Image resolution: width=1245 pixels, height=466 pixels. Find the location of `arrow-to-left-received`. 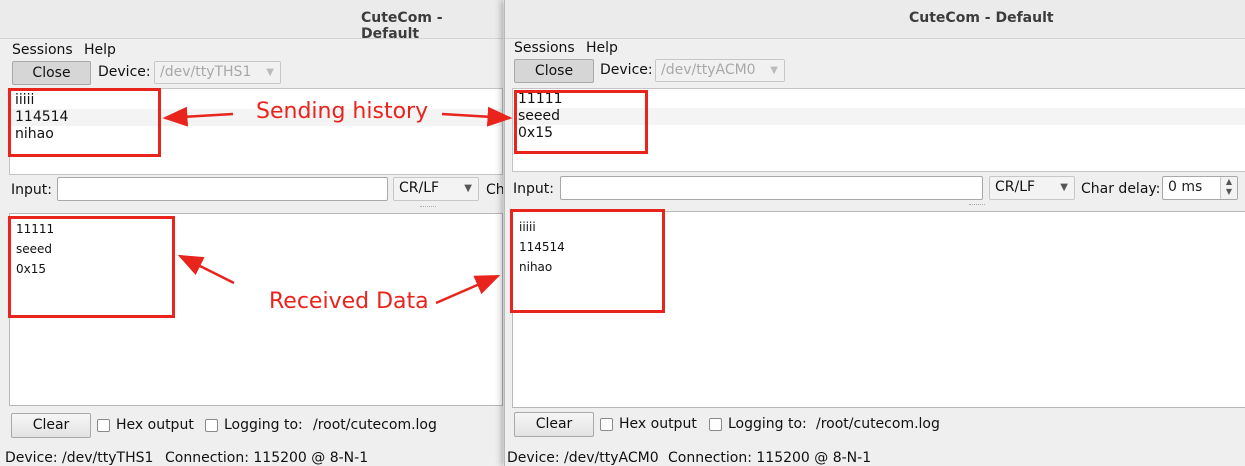

arrow-to-left-received is located at coordinates (206, 269).